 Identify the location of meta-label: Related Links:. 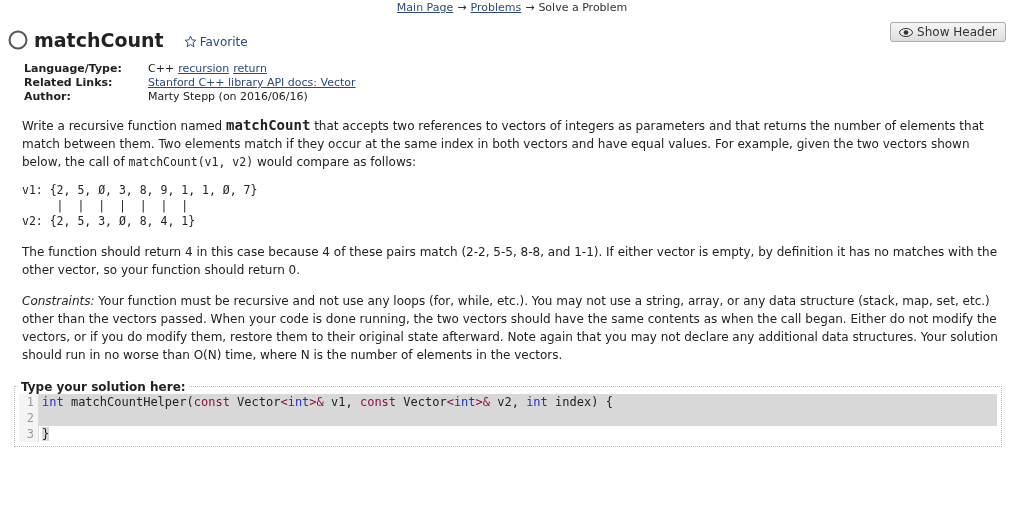
(69, 82).